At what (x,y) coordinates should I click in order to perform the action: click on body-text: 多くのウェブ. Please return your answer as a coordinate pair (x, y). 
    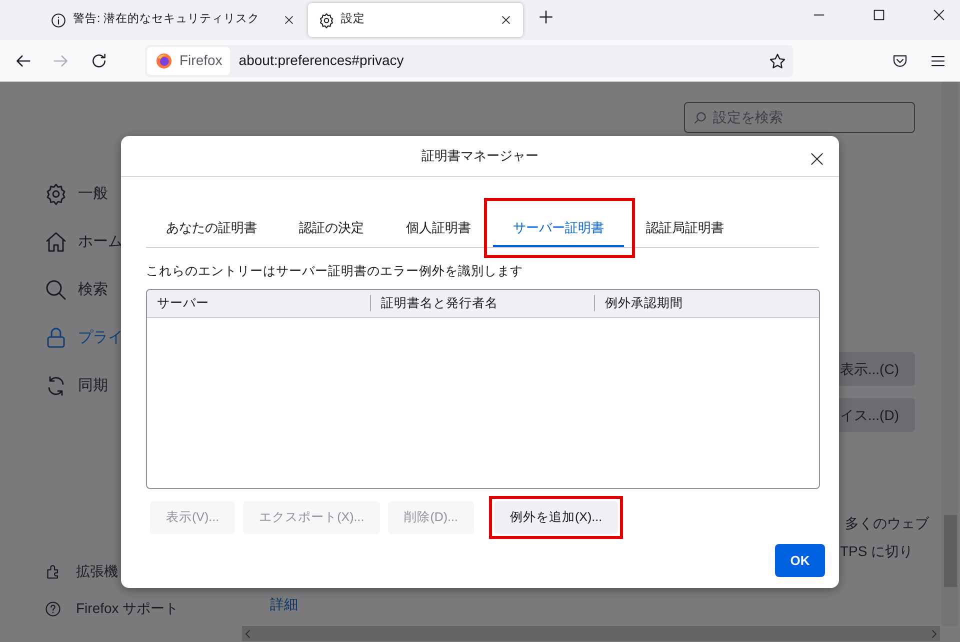
    Looking at the image, I should click on (887, 523).